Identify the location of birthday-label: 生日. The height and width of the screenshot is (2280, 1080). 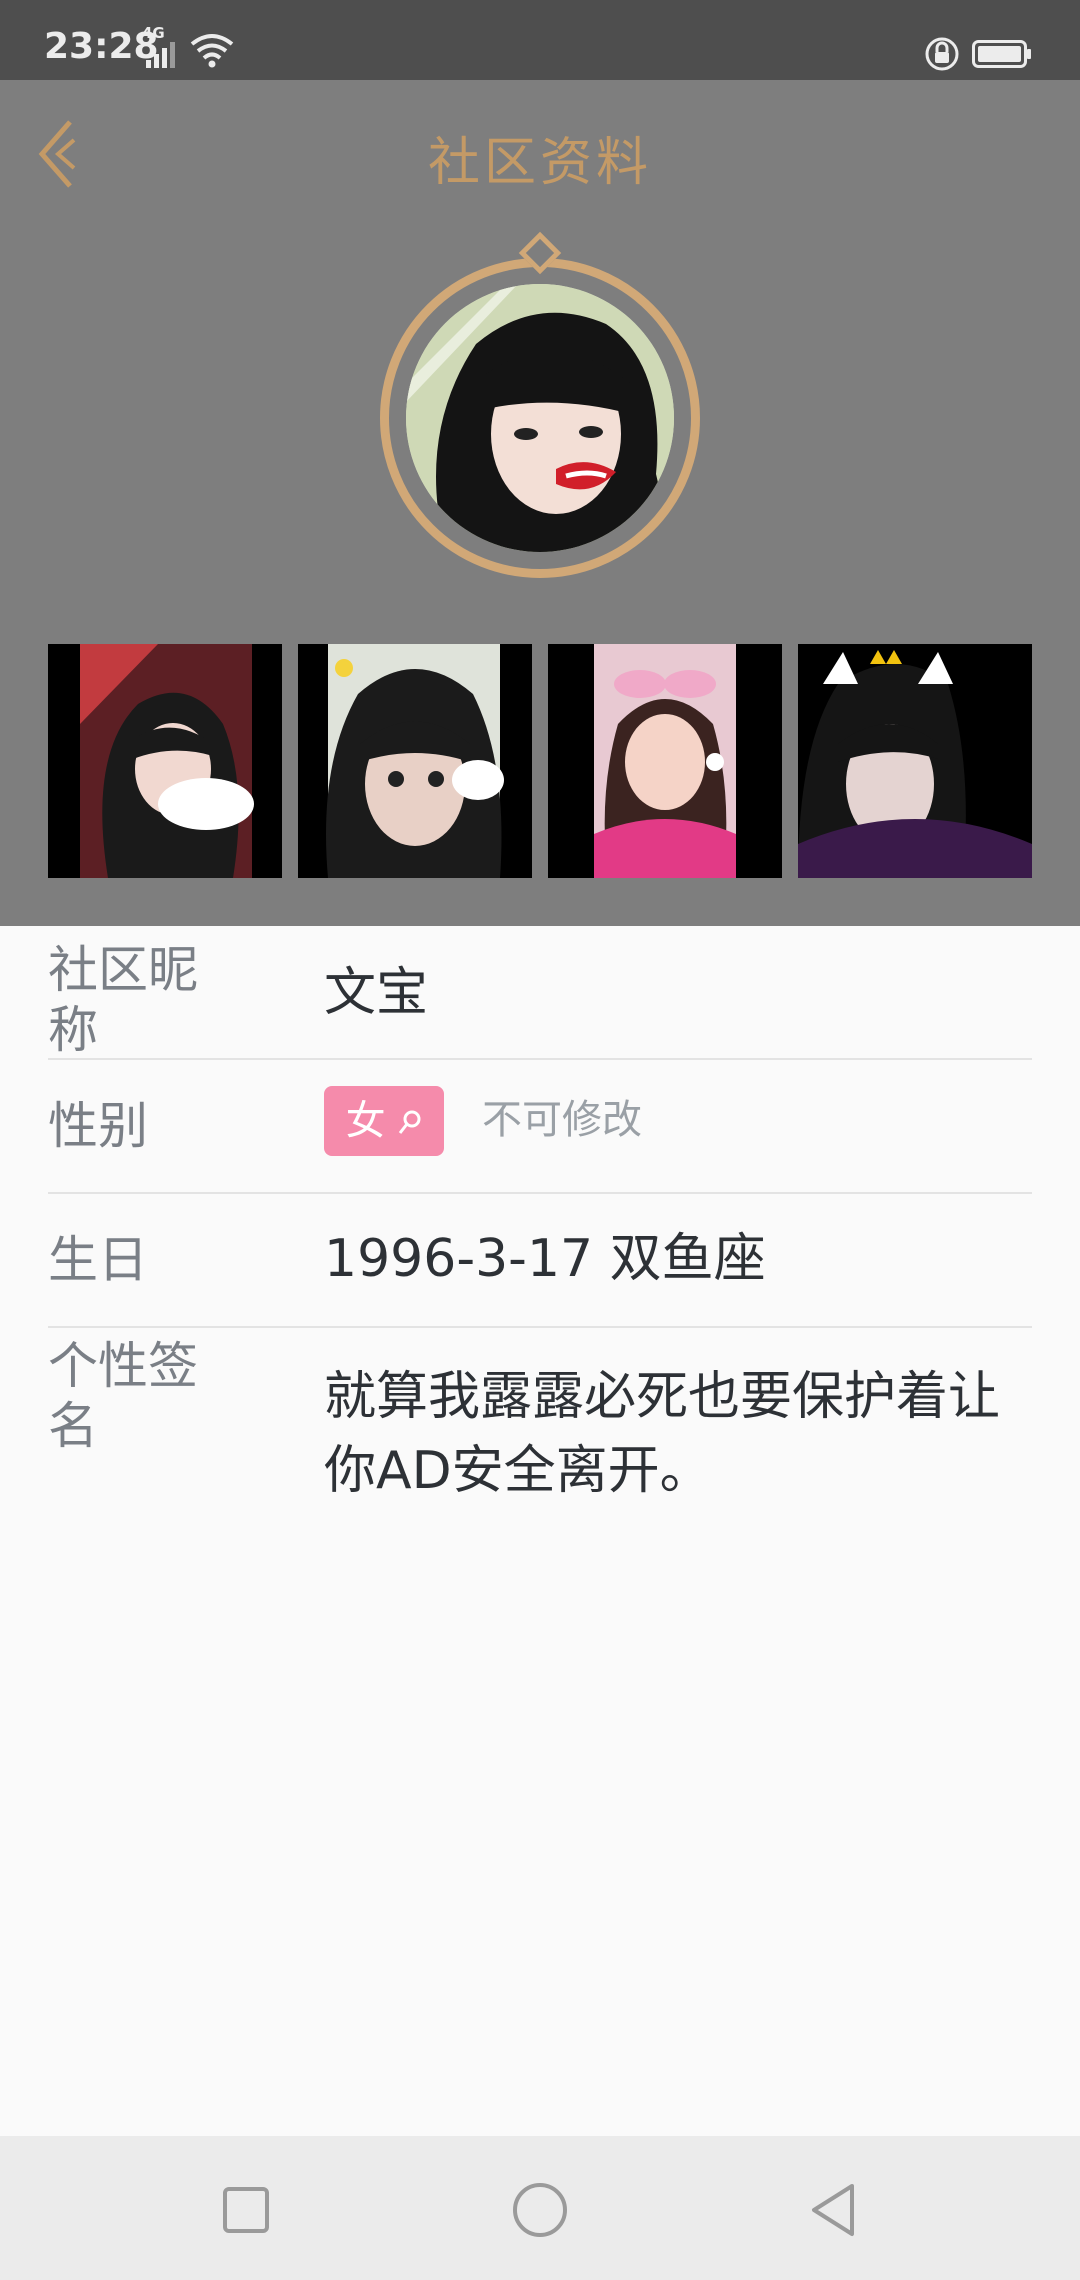
(98, 1260).